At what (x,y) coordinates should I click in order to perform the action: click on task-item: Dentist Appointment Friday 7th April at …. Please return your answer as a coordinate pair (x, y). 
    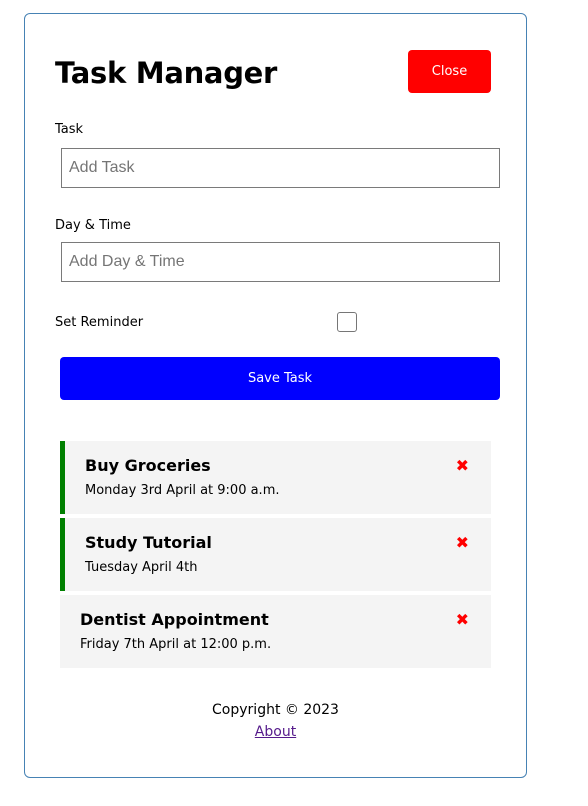
    Looking at the image, I should click on (275, 631).